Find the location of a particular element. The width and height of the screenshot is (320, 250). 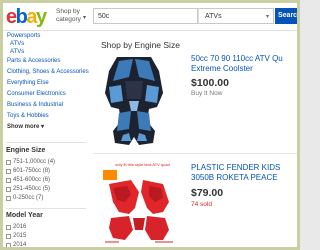

header-bar: ebay Shop by category ▾ ATVs ▾ Search is located at coordinates (150, 17).